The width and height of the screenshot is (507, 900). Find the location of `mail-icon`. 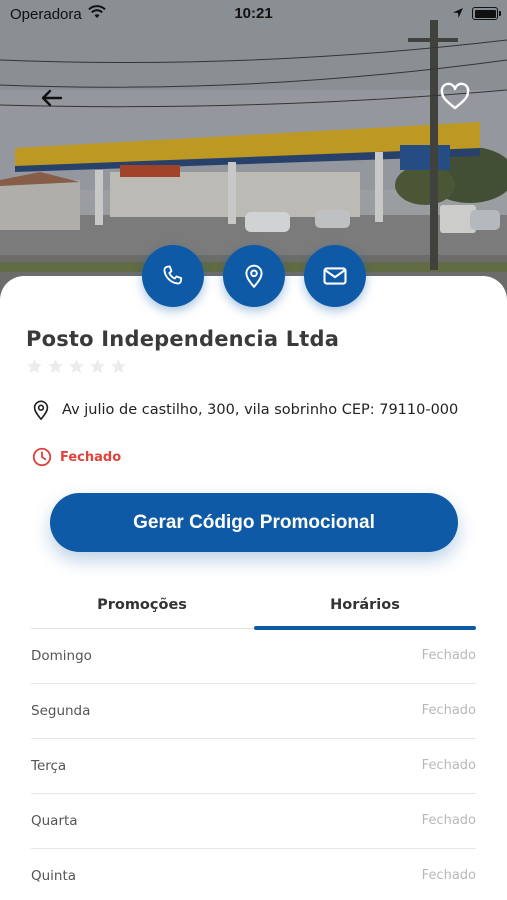

mail-icon is located at coordinates (335, 276).